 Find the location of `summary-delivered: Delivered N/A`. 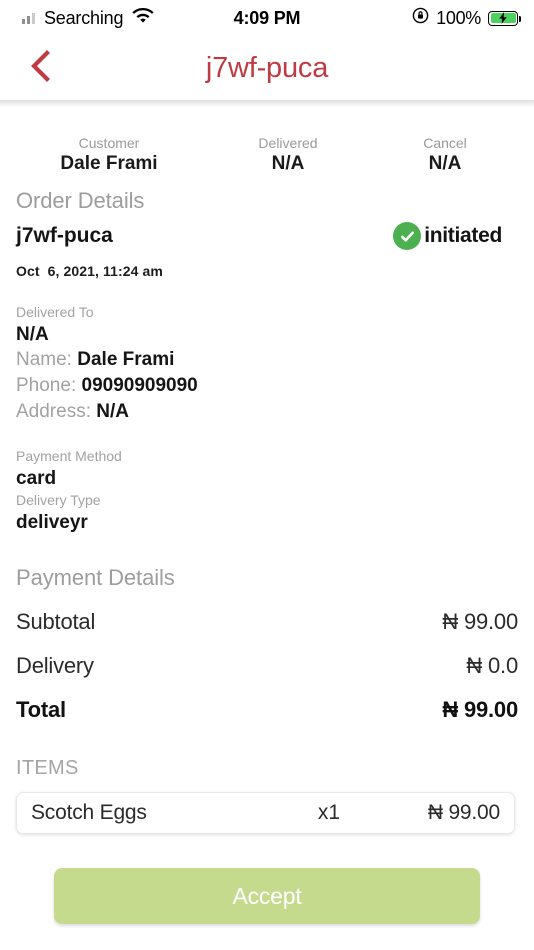

summary-delivered: Delivered N/A is located at coordinates (288, 155).